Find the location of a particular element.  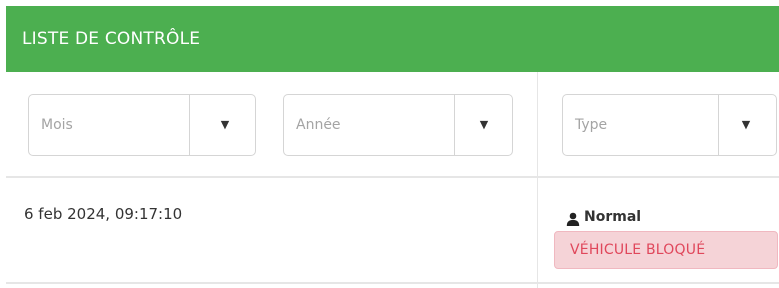

month-select: Mois ▼ is located at coordinates (142, 125).